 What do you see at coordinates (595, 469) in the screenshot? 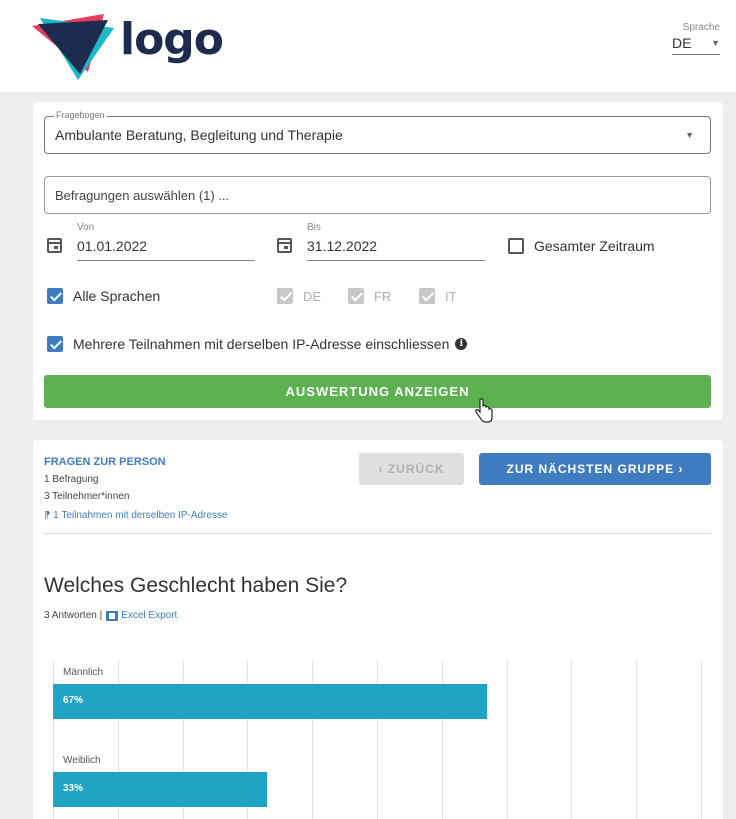
I see `next-group-button: ZUR NÄCHSTEN GRUPPE ›` at bounding box center [595, 469].